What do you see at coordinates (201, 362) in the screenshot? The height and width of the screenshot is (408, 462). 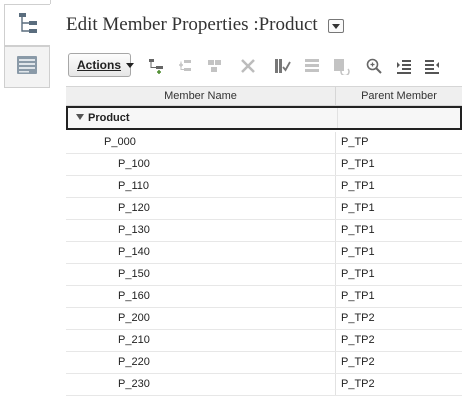 I see `member-name-cell: P_220` at bounding box center [201, 362].